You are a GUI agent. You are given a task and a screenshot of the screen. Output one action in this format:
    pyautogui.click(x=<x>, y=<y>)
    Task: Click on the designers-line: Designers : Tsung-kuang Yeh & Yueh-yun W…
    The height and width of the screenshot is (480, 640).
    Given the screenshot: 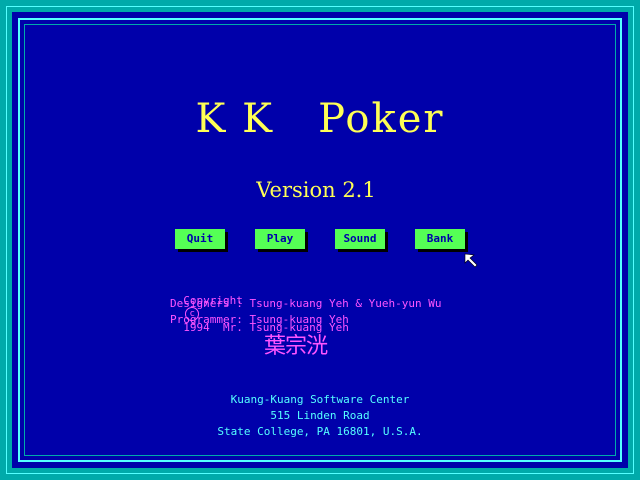 What is the action you would take?
    pyautogui.click(x=306, y=303)
    